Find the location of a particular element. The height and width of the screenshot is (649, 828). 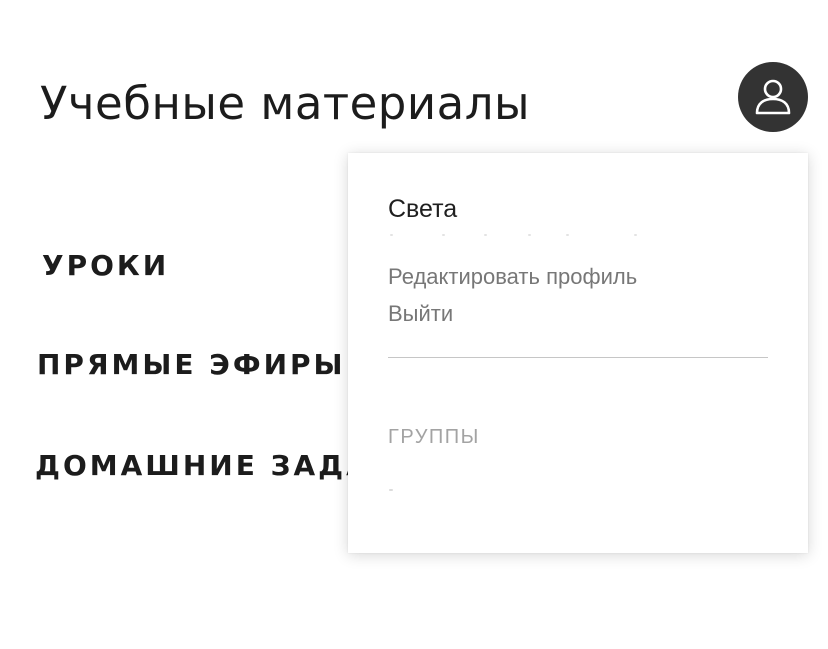

groups-heading: ГРУППЫ is located at coordinates (434, 437).